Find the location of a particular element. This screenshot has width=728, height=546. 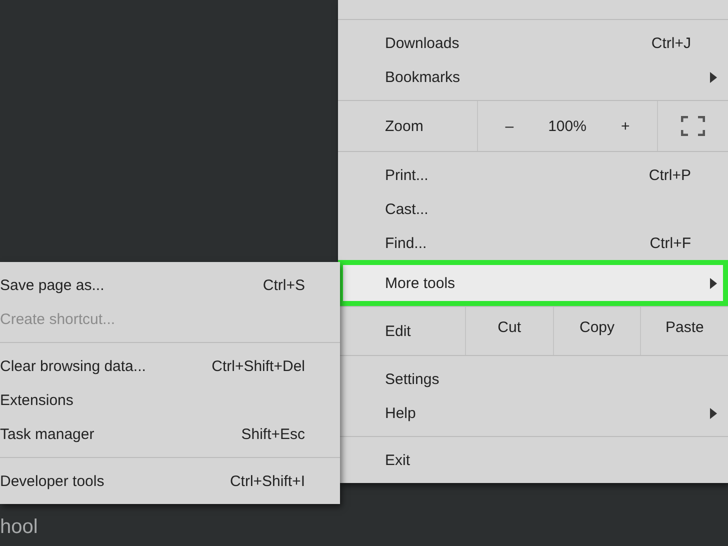

edit-action-button: Paste is located at coordinates (684, 331).